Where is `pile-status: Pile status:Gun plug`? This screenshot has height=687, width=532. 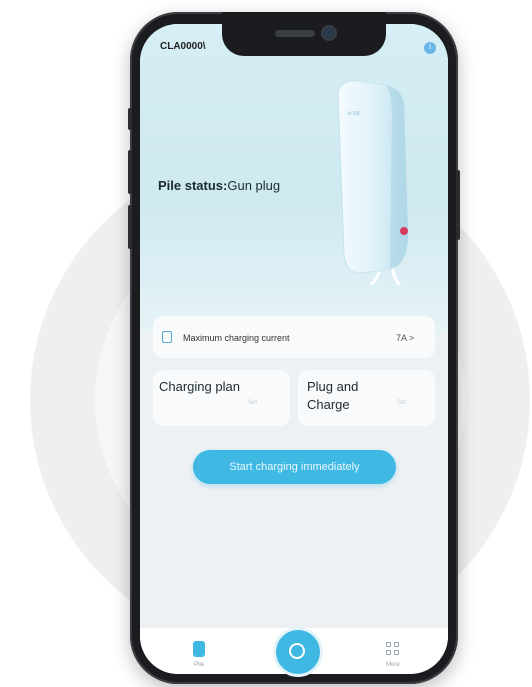
pile-status: Pile status:Gun plug is located at coordinates (219, 185).